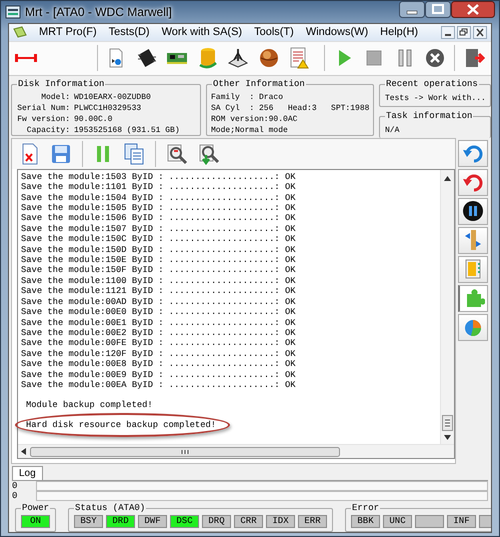 The height and width of the screenshot is (537, 500). What do you see at coordinates (202, 32) in the screenshot?
I see `menu-item: Work with SA(S)` at bounding box center [202, 32].